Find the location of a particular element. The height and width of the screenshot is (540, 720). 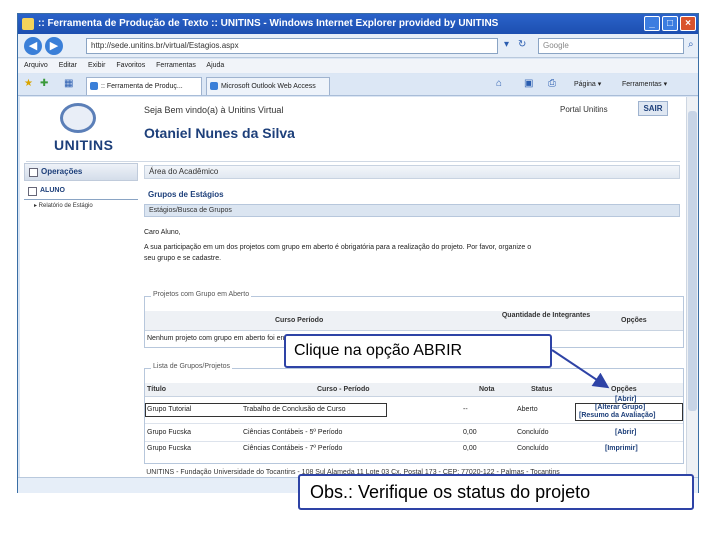

tools-menu: Ferramentas ▾ is located at coordinates (644, 85).